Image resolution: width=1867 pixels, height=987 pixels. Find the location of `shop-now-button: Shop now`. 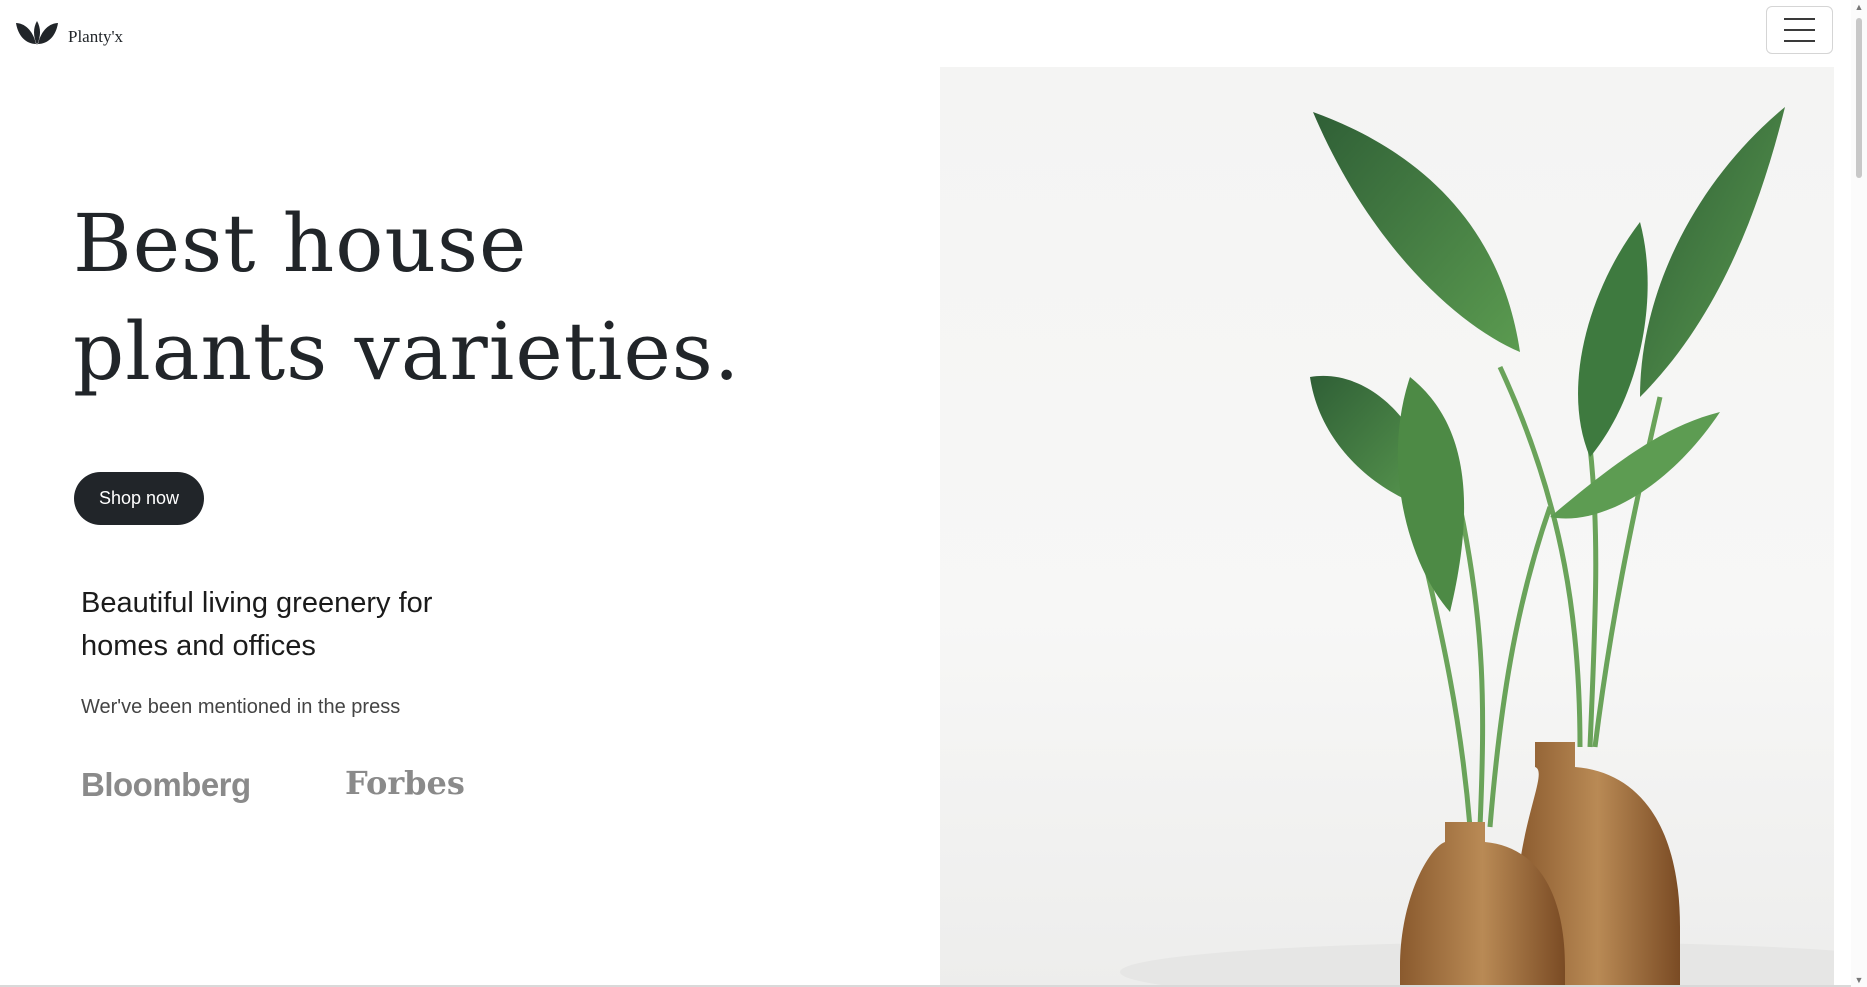

shop-now-button: Shop now is located at coordinates (139, 498).